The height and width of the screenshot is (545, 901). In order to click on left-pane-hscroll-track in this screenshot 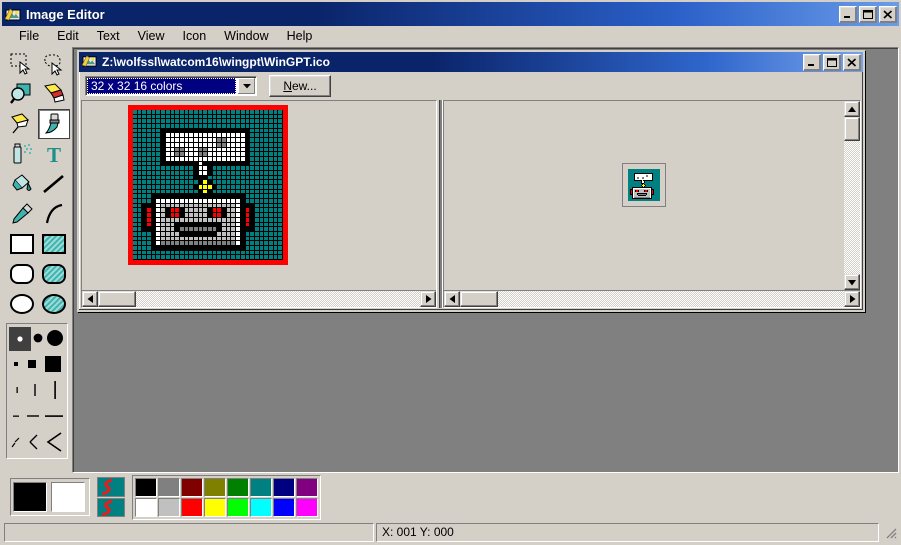, I will do `click(259, 299)`.